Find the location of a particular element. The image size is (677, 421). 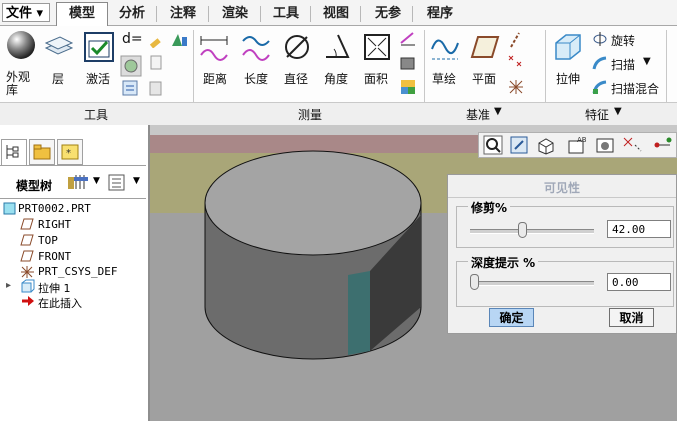

file-menu-button: 文件 ▾ is located at coordinates (26, 12).